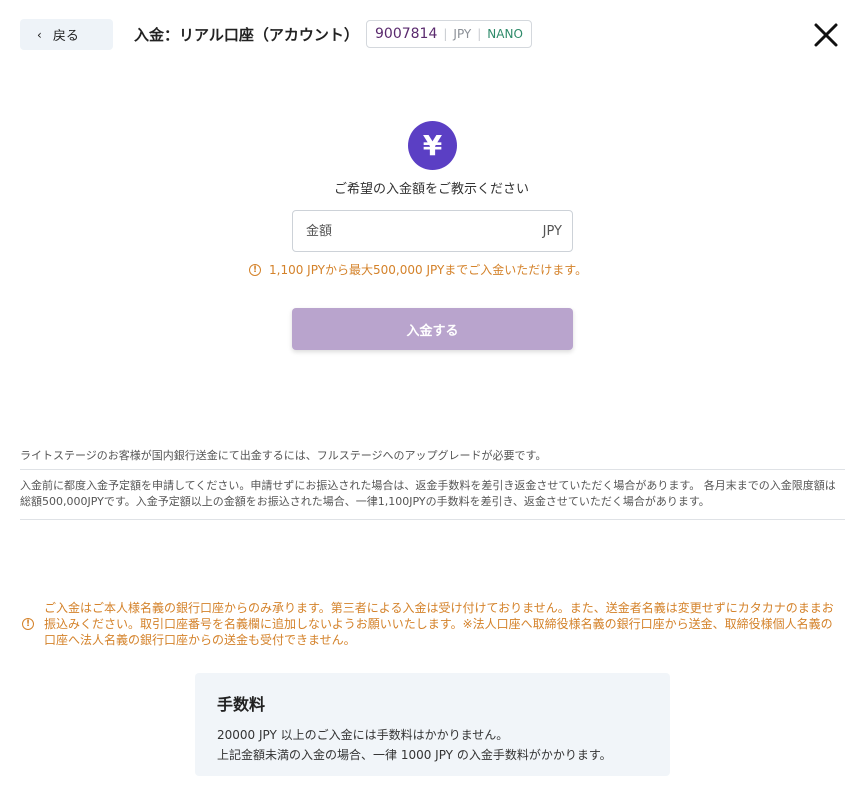 The width and height of the screenshot is (863, 790). I want to click on fee-line-1: 20000 JPY 以上のご入金には手数料はかかりません。, so click(363, 735).